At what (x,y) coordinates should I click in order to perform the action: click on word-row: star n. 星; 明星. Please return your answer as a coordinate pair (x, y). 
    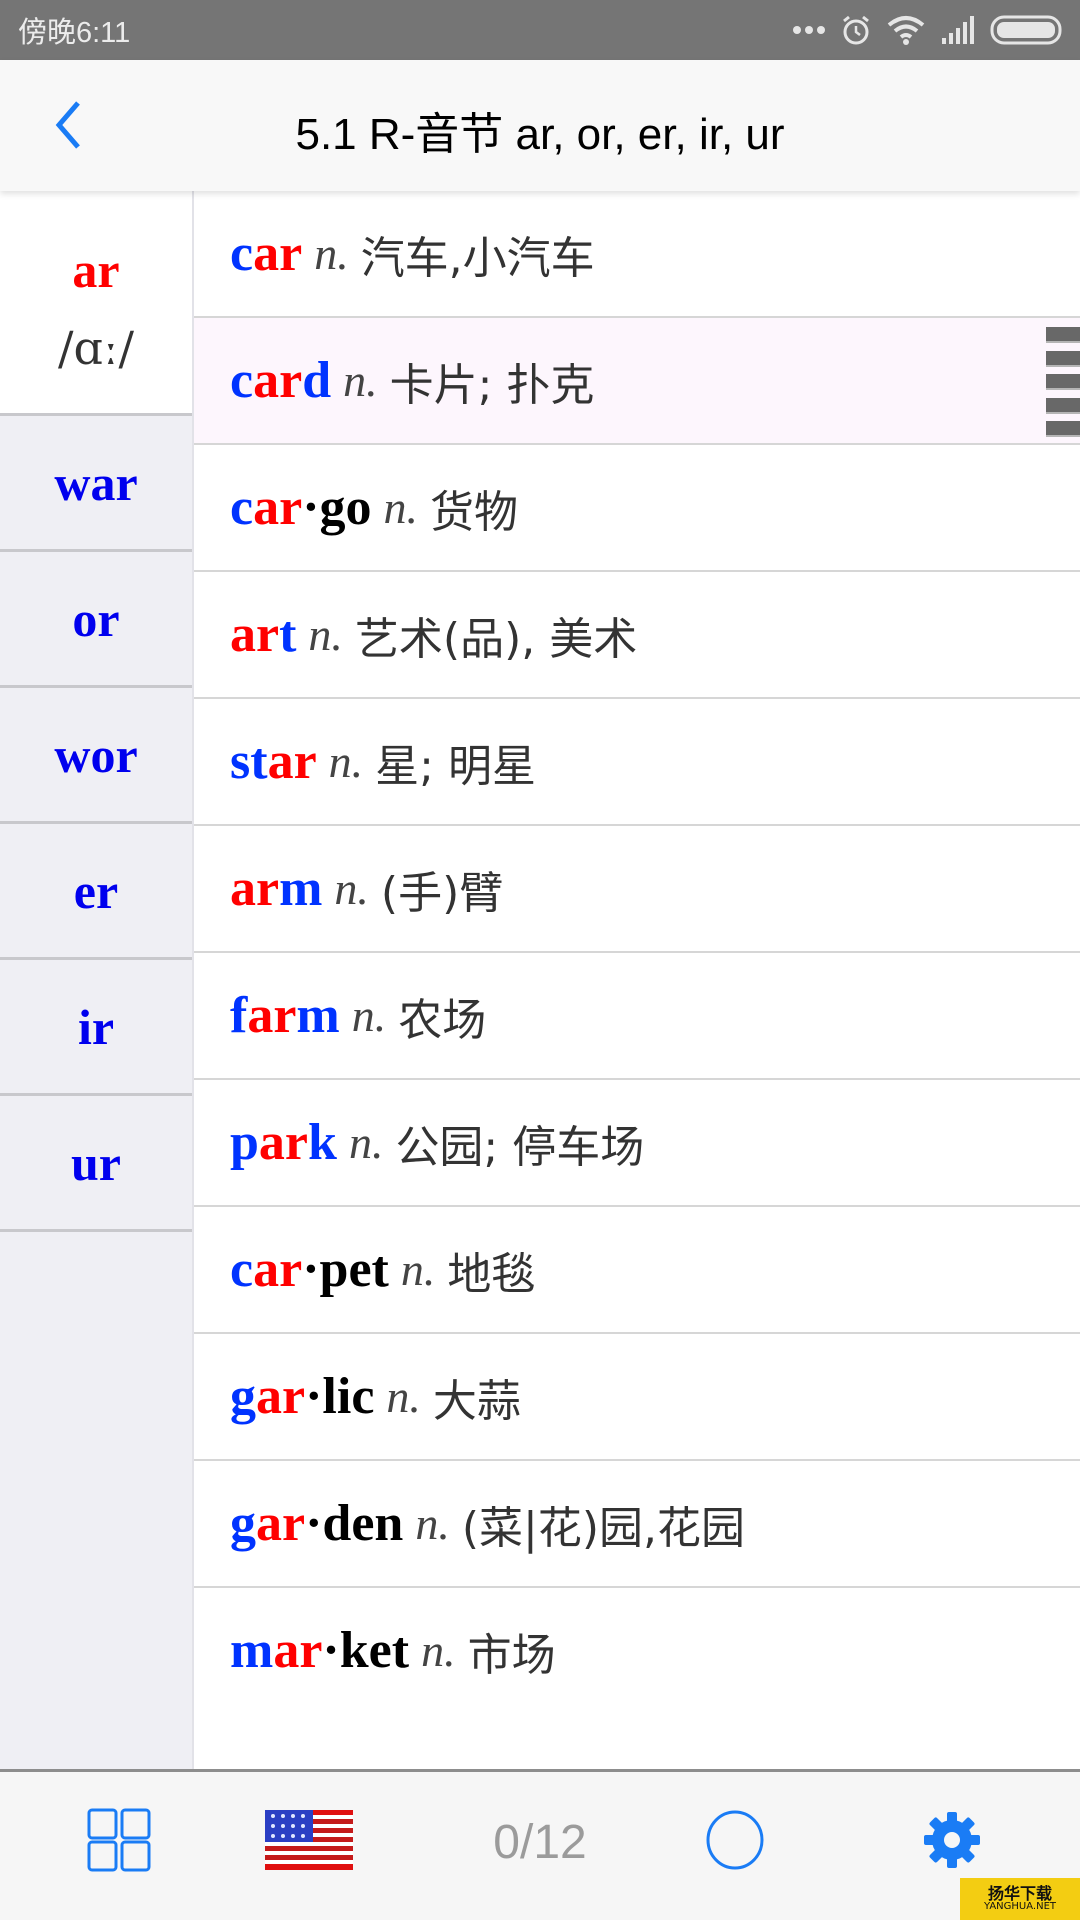
    Looking at the image, I should click on (637, 762).